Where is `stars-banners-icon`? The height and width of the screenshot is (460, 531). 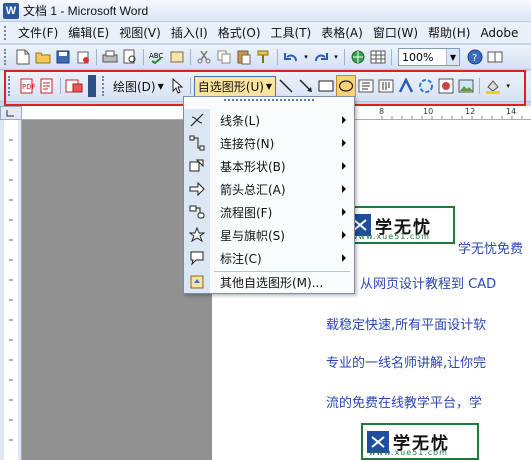
stars-banners-icon is located at coordinates (197, 235).